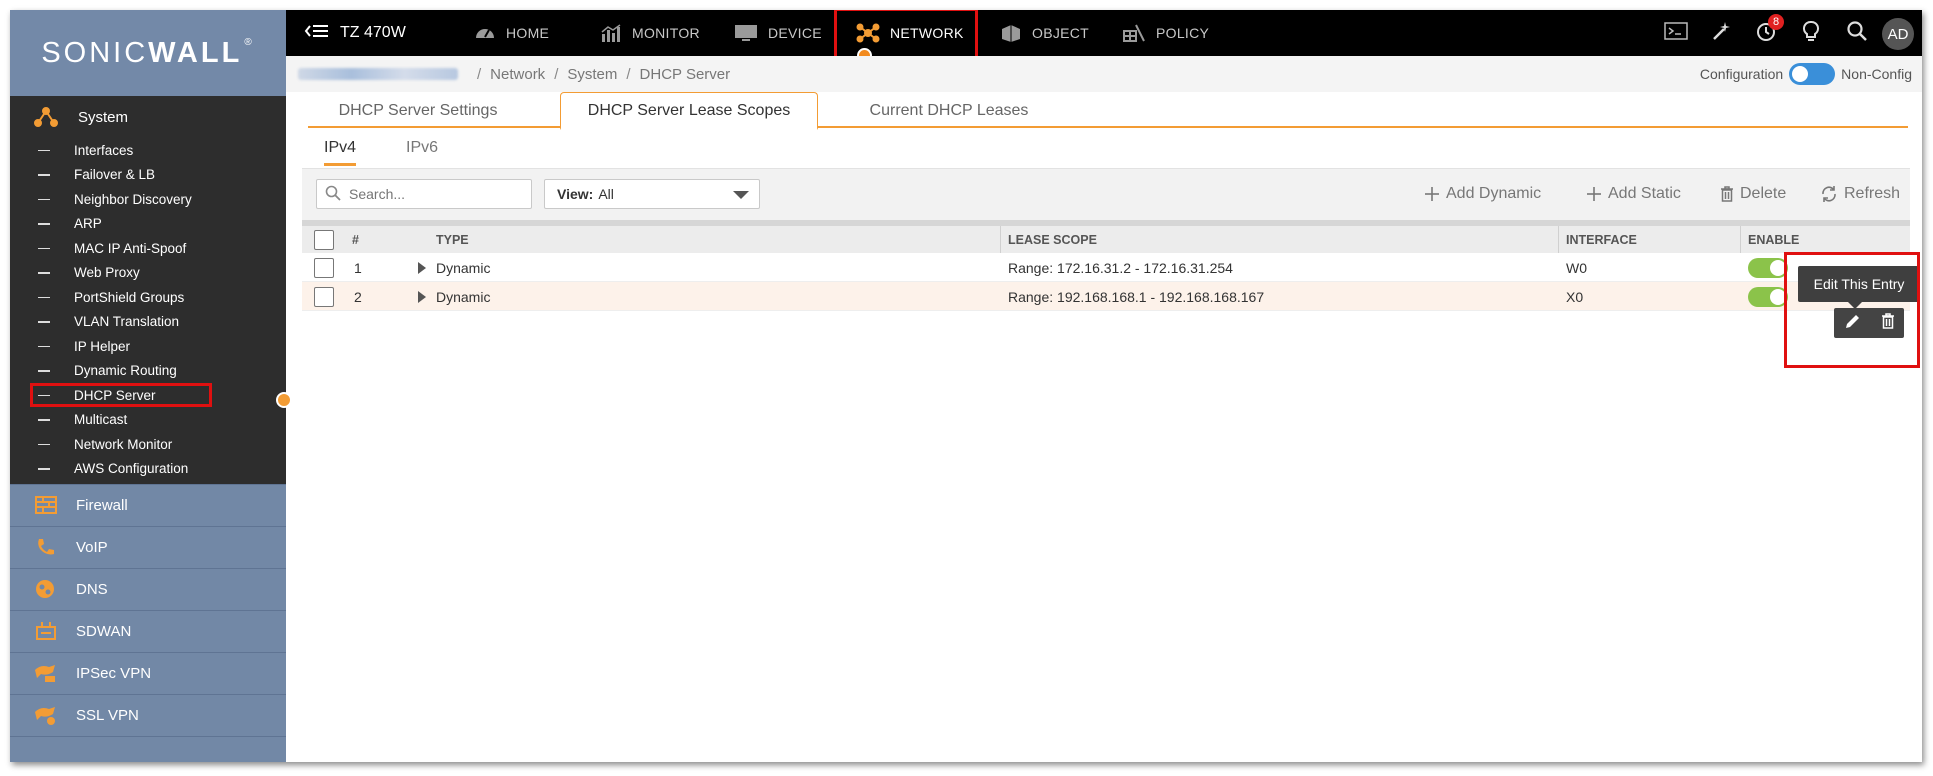 This screenshot has width=1933, height=776. What do you see at coordinates (1776, 22) in the screenshot?
I see `notification-badge: 8` at bounding box center [1776, 22].